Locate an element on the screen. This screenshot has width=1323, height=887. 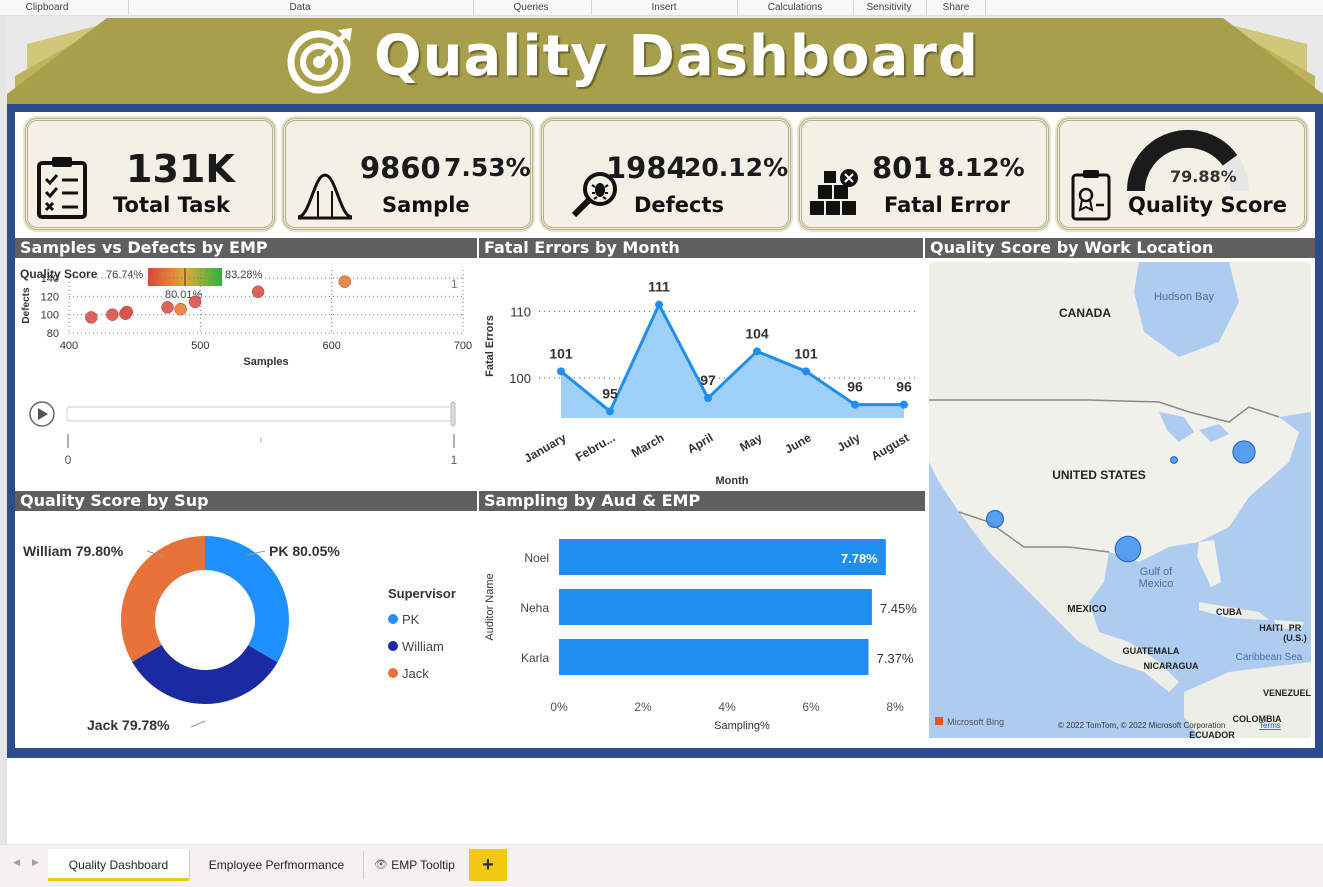
play-track is located at coordinates (261, 414).